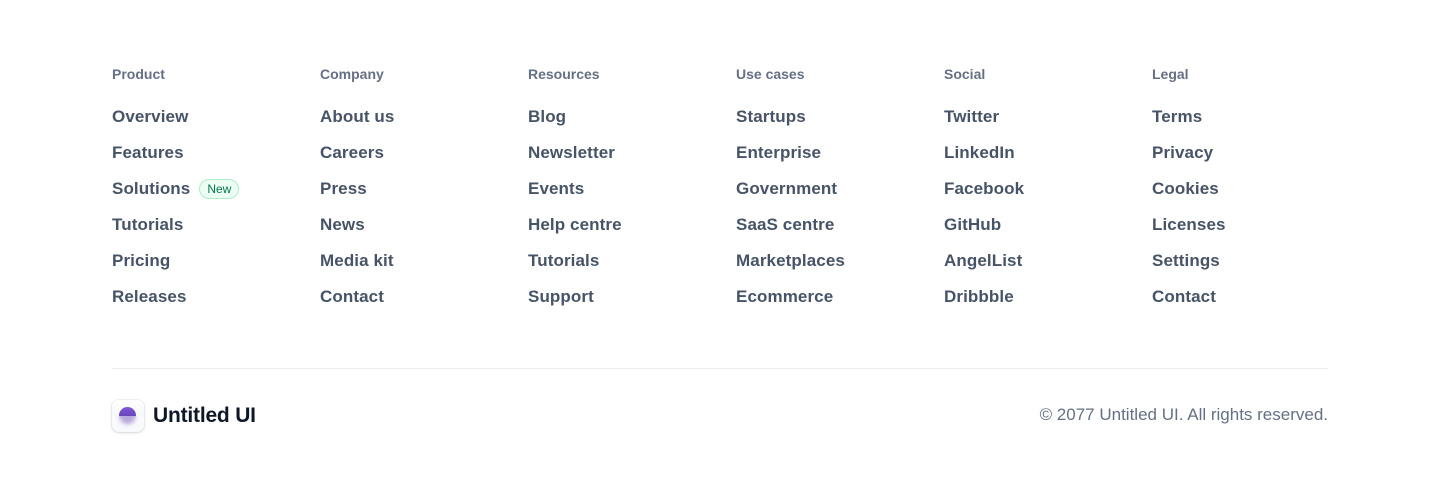 This screenshot has width=1440, height=480. Describe the element at coordinates (972, 225) in the screenshot. I see `footer-link-github: GitHub` at that location.